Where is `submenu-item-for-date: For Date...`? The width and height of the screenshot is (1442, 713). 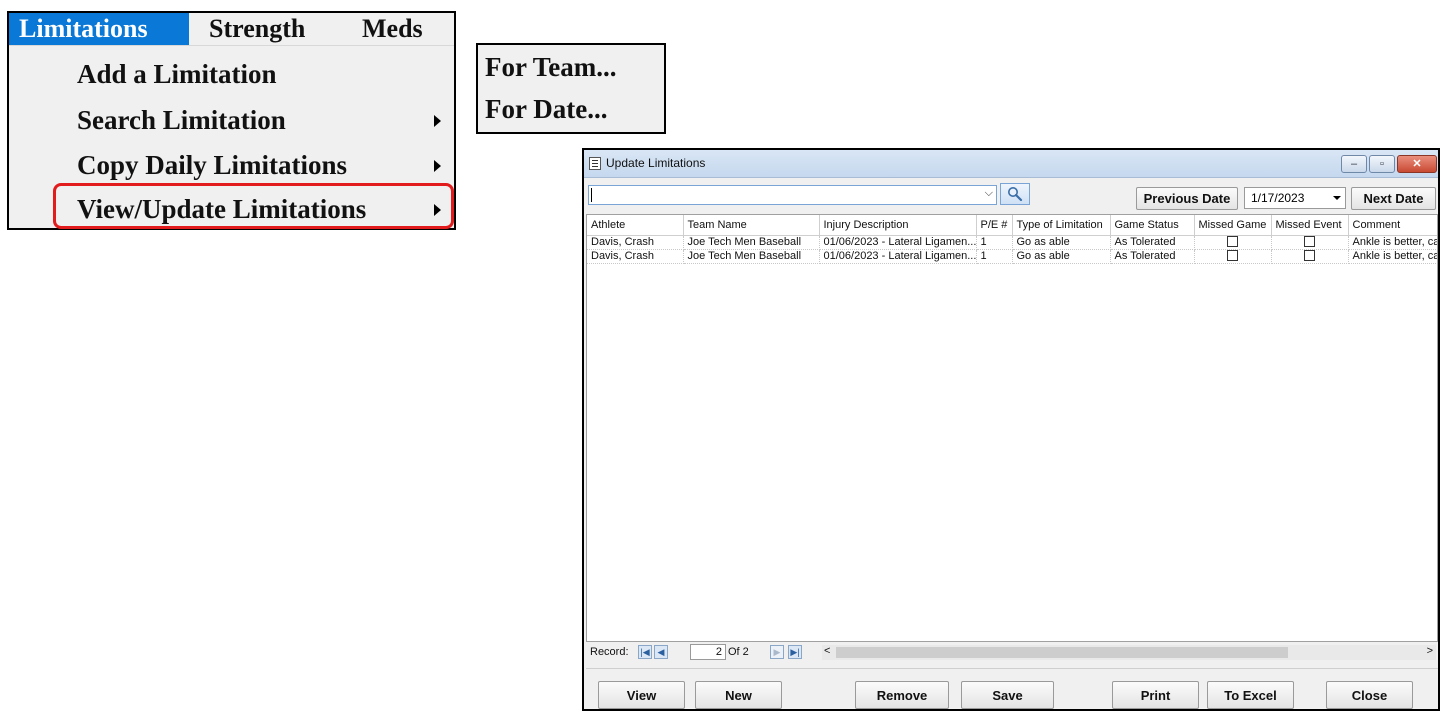
submenu-item-for-date: For Date... is located at coordinates (546, 109).